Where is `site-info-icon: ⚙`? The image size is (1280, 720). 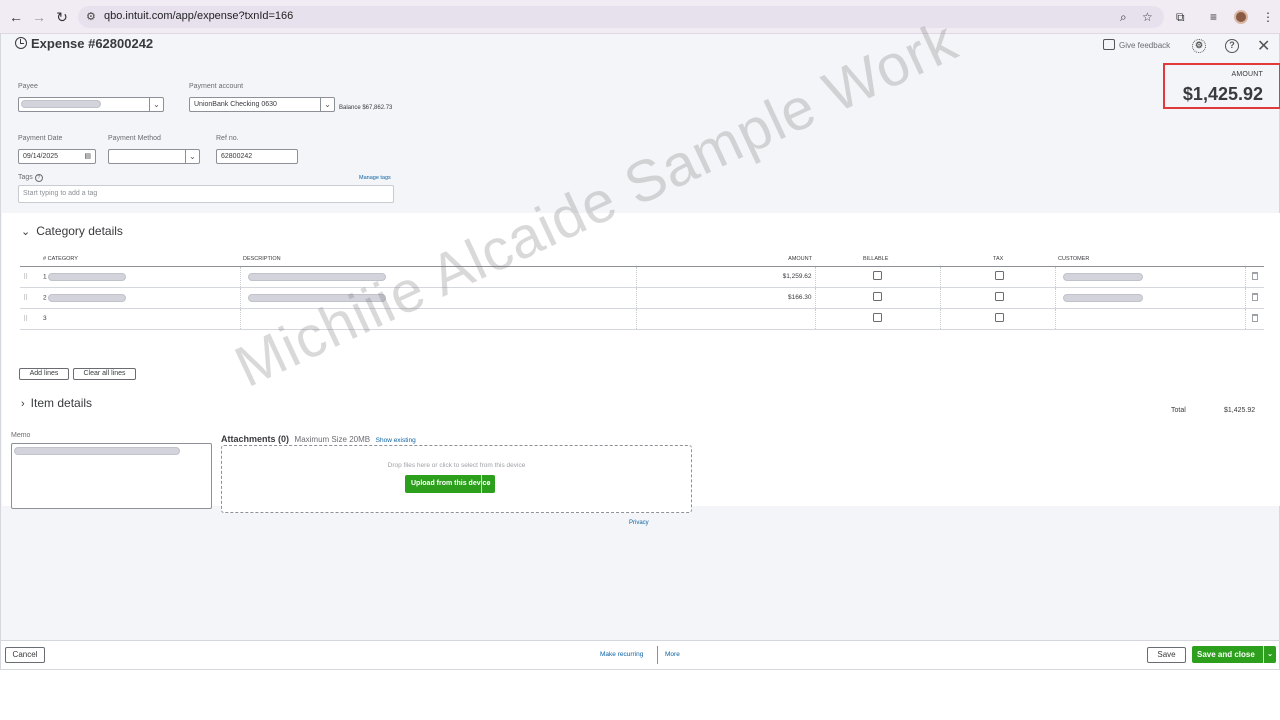
site-info-icon: ⚙ is located at coordinates (91, 16).